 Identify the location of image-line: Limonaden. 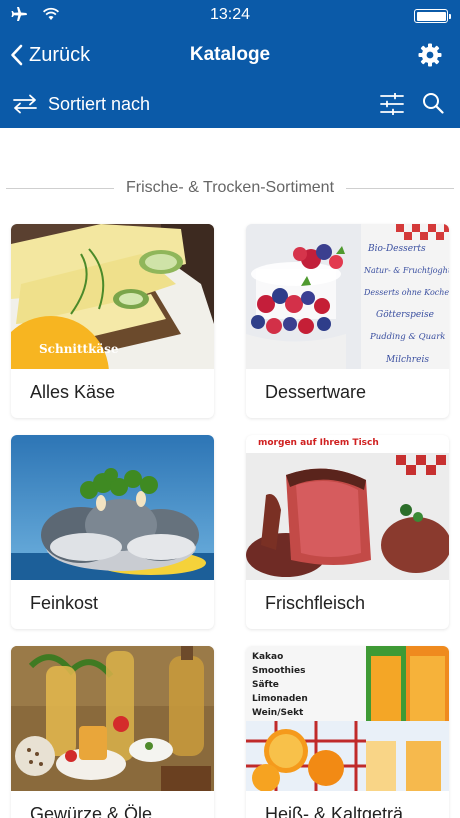
(280, 699).